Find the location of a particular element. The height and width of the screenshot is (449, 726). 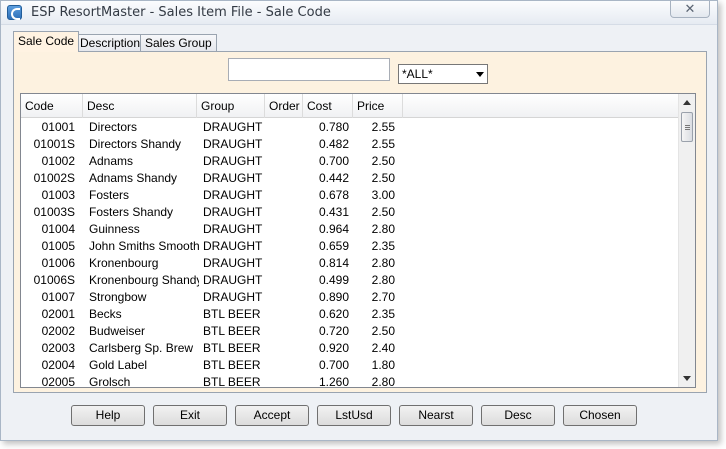

close-button: ✕ is located at coordinates (690, 9).